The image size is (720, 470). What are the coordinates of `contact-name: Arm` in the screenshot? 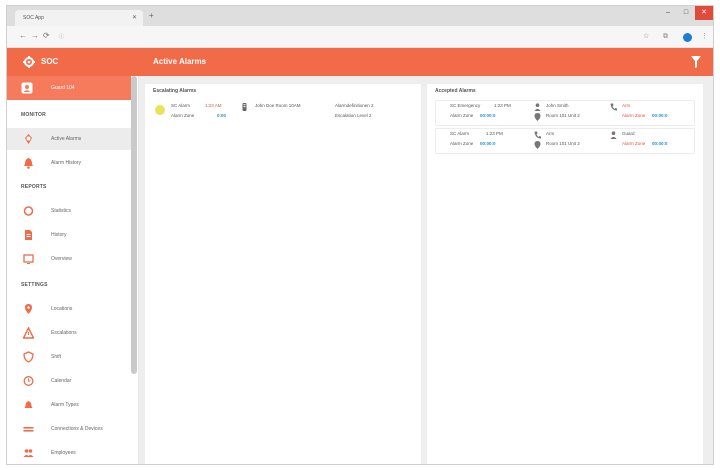 It's located at (626, 105).